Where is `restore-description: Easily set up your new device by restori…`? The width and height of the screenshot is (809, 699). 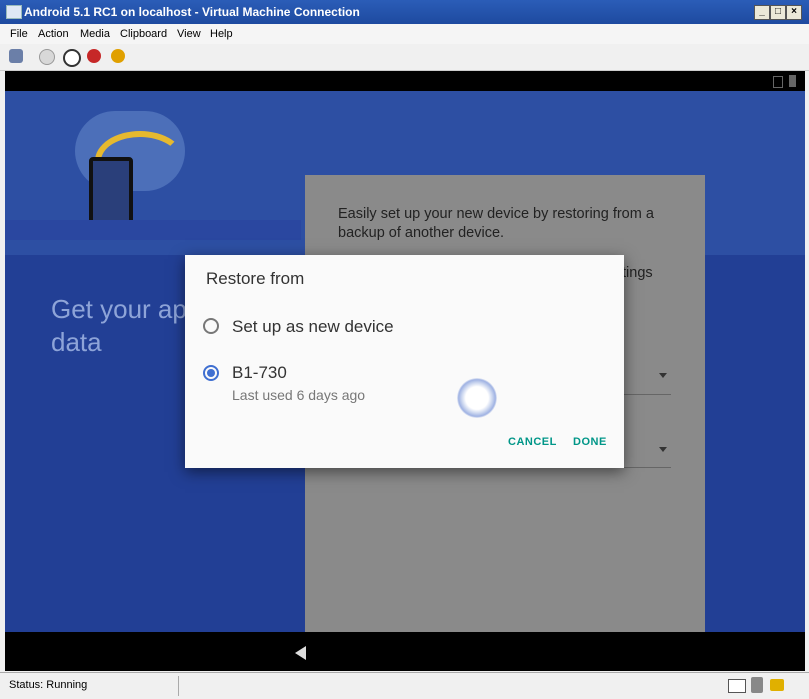
restore-description: Easily set up your new device by restori… is located at coordinates (496, 223).